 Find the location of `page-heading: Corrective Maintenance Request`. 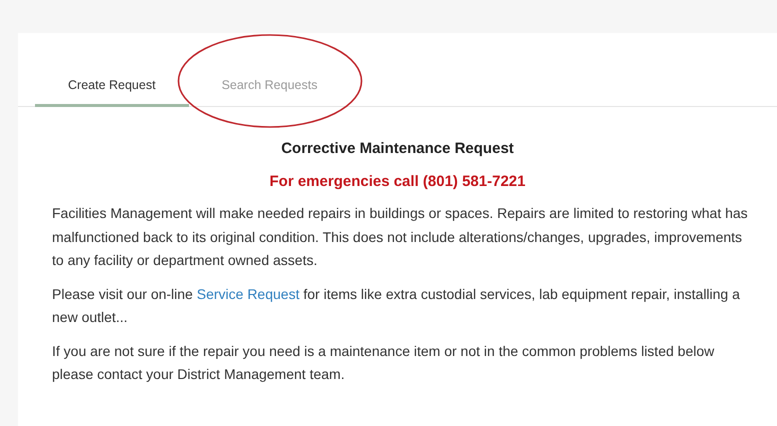

page-heading: Corrective Maintenance Request is located at coordinates (397, 149).